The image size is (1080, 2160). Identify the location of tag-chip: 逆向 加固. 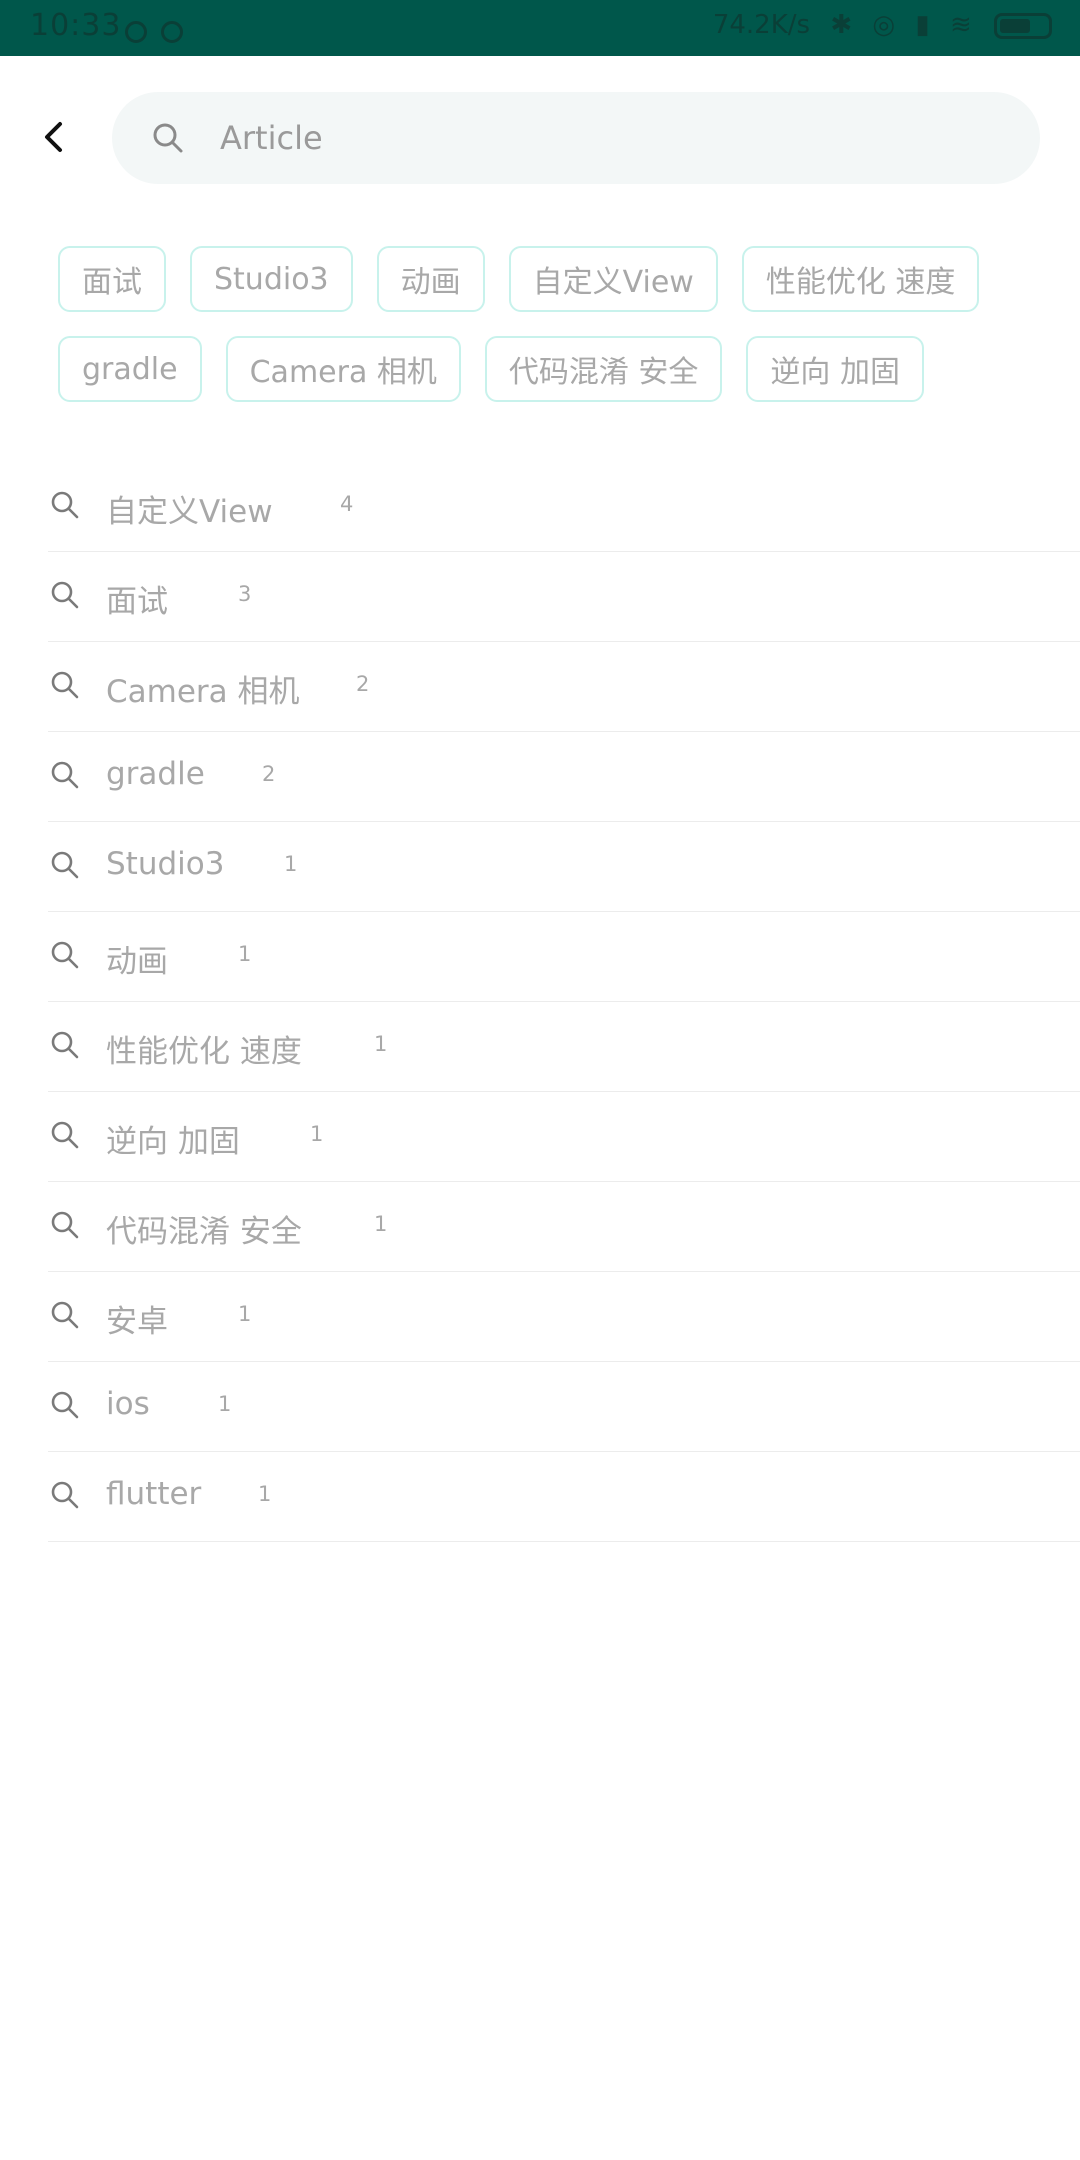
(835, 369).